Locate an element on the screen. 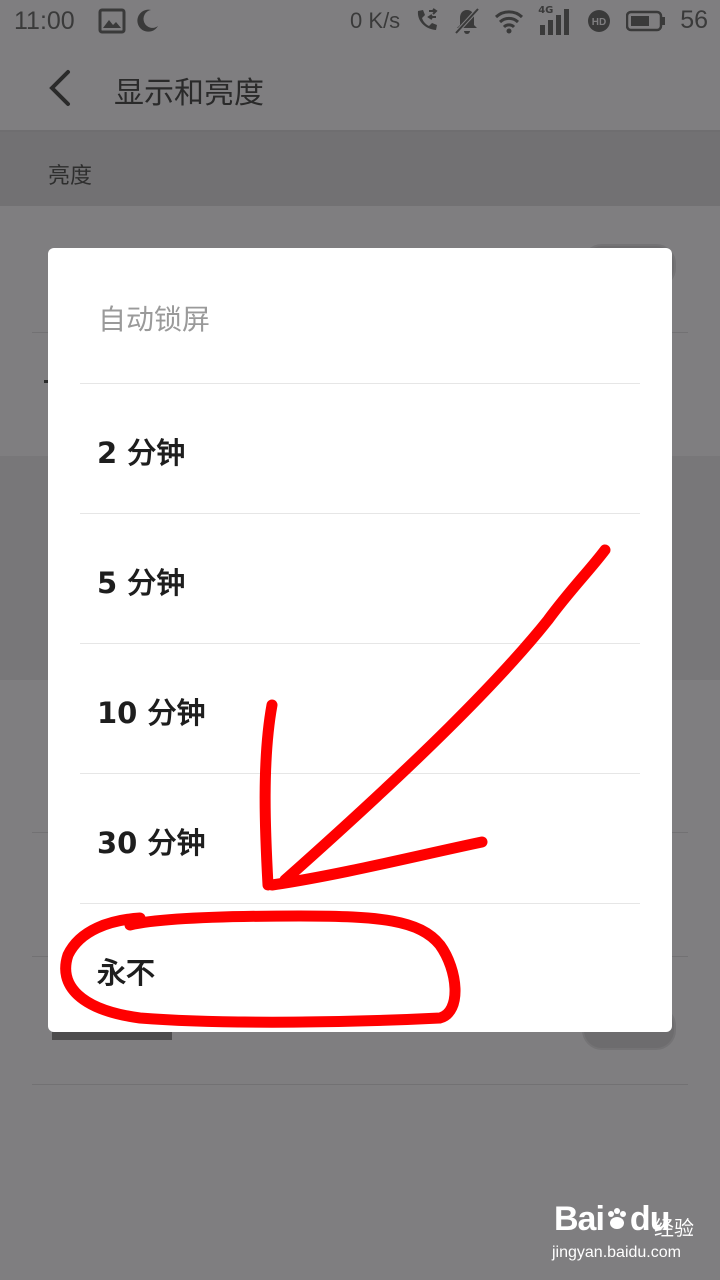 The height and width of the screenshot is (1280, 720). list-divider is located at coordinates (360, 1084).